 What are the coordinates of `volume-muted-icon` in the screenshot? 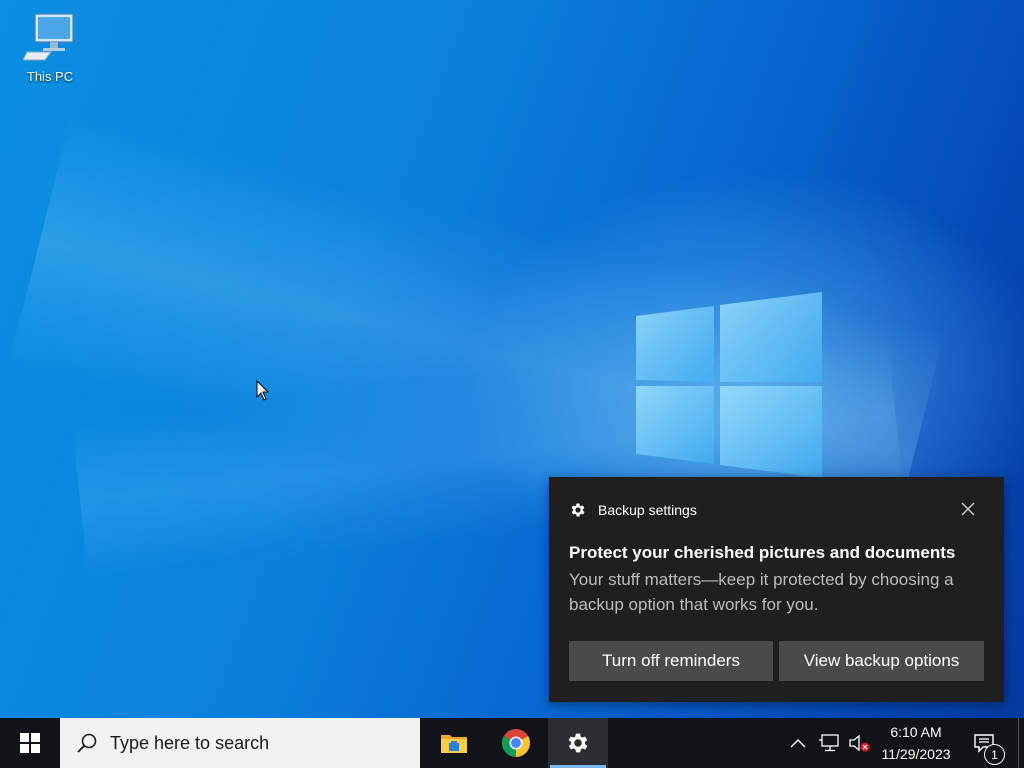 It's located at (859, 743).